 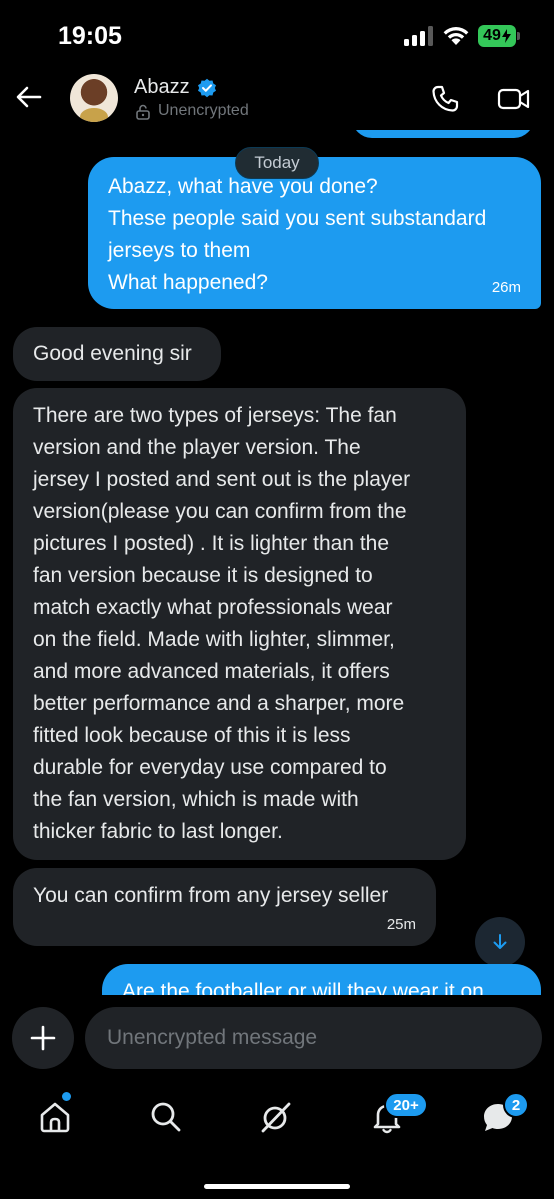 I want to click on status-bar: 19:05 49, so click(x=277, y=35).